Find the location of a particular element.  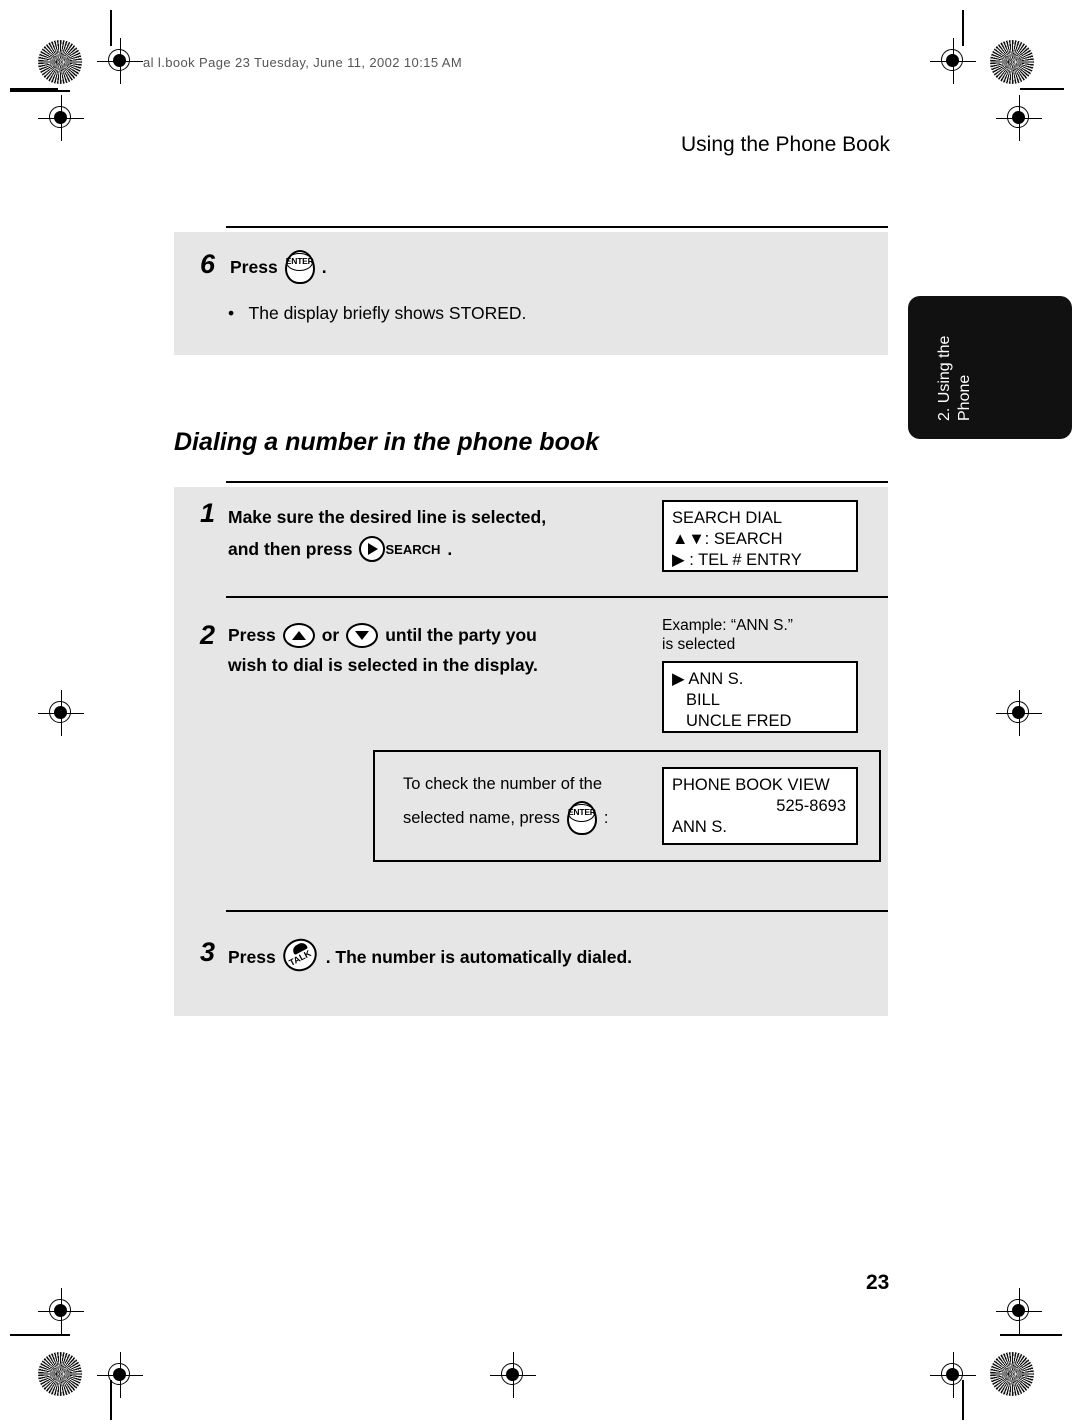

lcd-phone-book-view: PHONE BOOK VIEW 525-8693 ANN S. is located at coordinates (760, 806).